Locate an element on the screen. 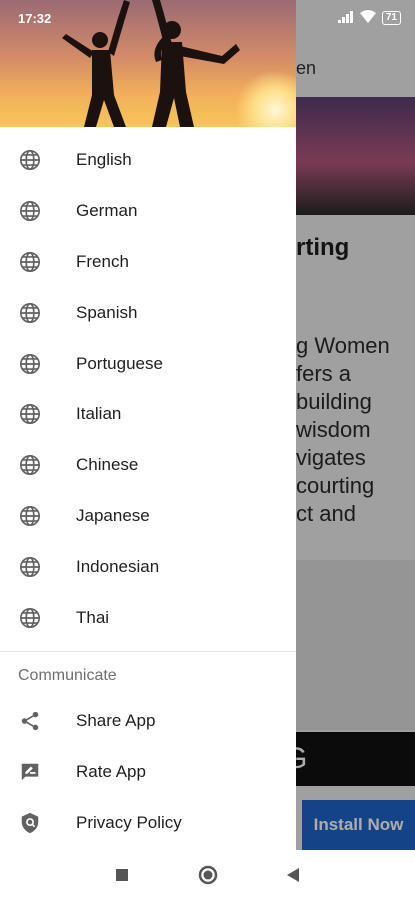 The image size is (415, 900). menu-item-german: German is located at coordinates (148, 211).